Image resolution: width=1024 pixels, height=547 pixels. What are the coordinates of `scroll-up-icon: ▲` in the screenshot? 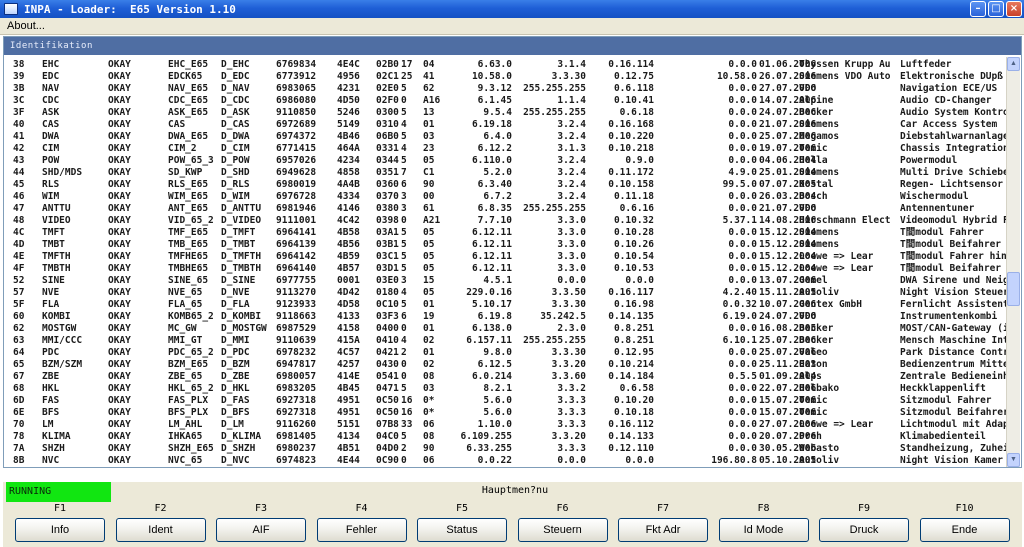 It's located at (1013, 64).